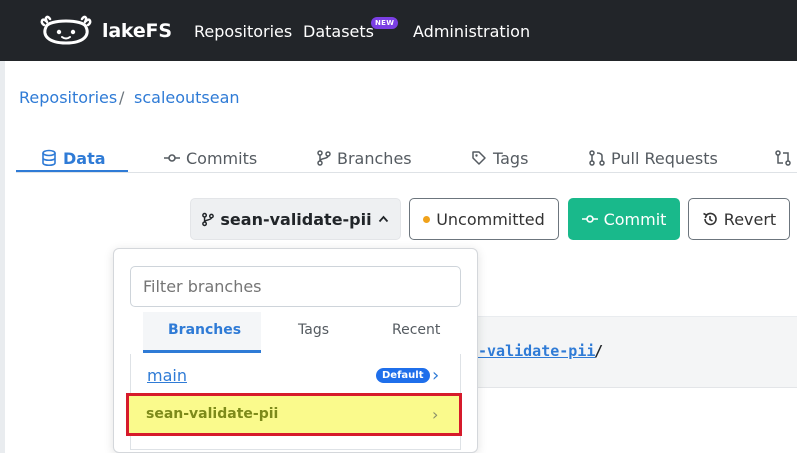 Image resolution: width=797 pixels, height=453 pixels. I want to click on tab-pull-requests: Pull Requests, so click(653, 158).